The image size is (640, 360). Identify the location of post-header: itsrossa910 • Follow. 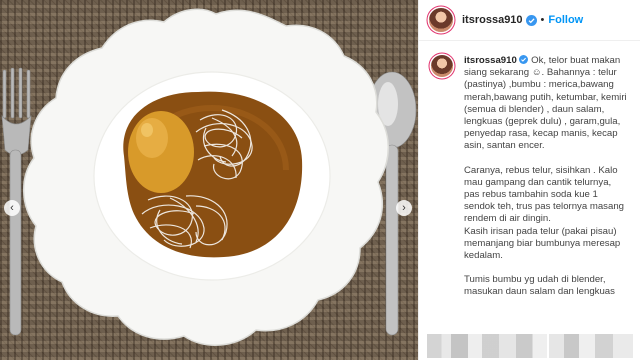
(529, 20).